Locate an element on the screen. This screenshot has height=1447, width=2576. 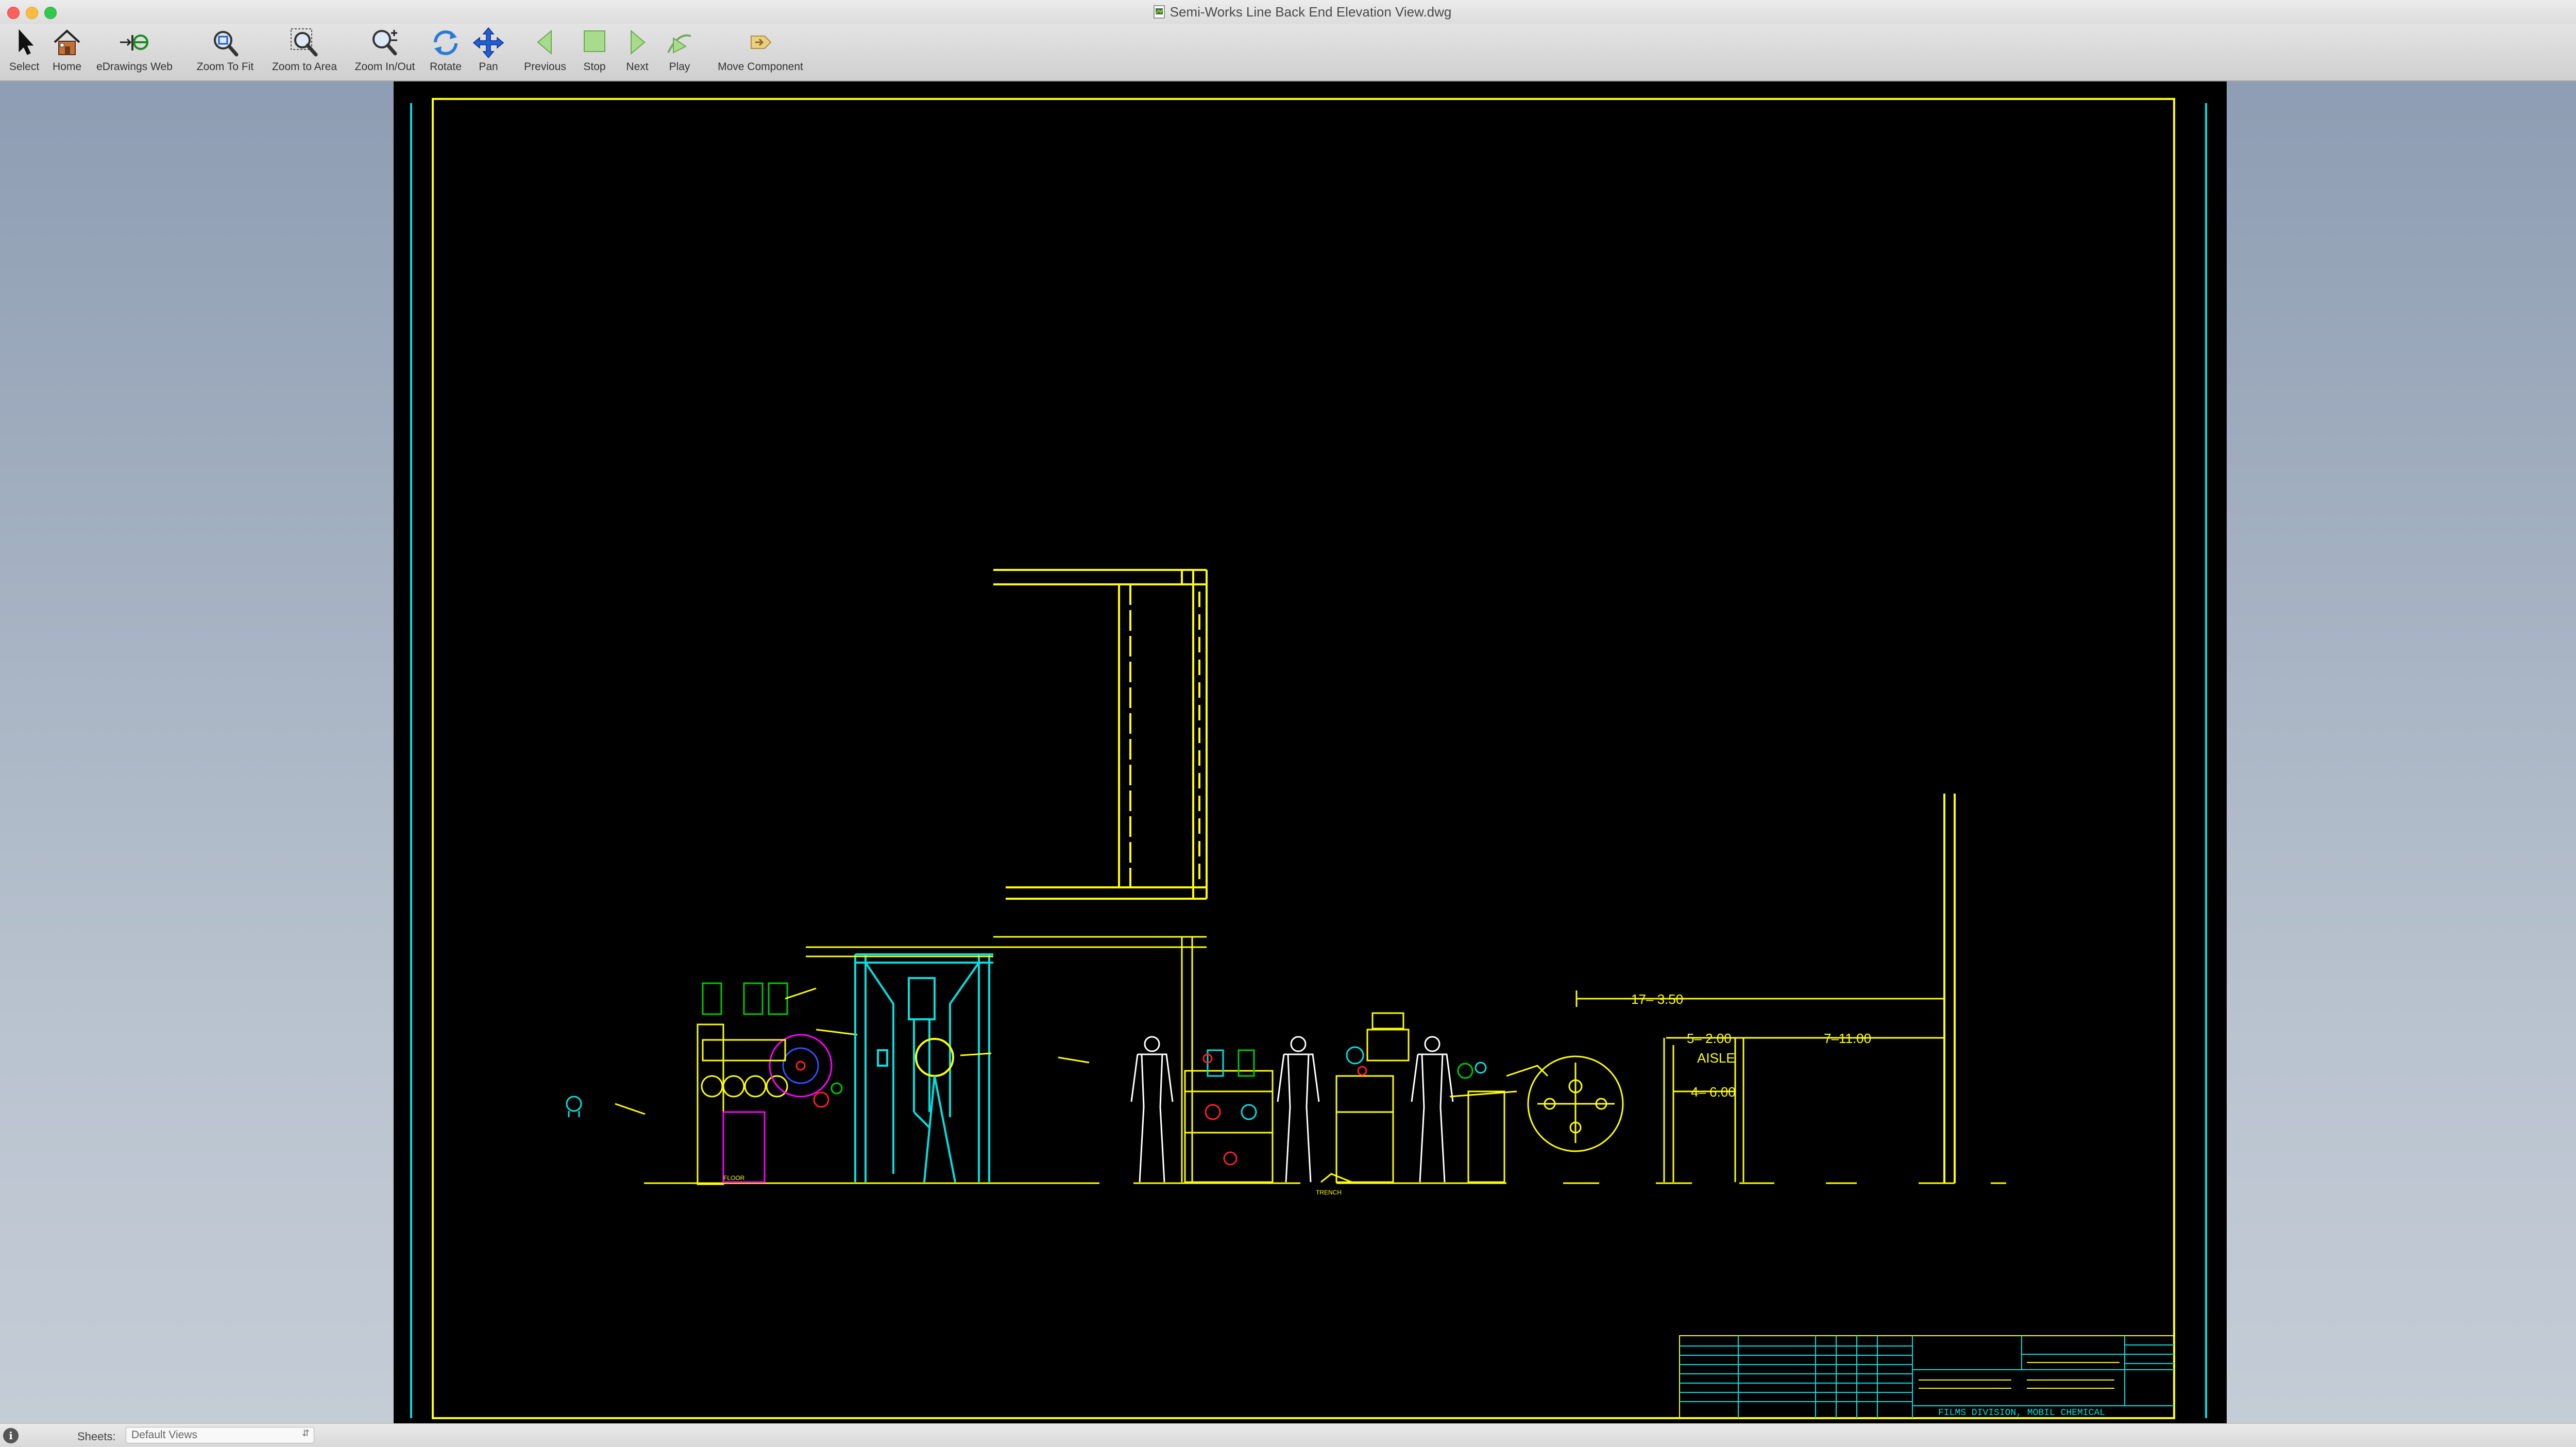
floor-label: FLOOR is located at coordinates (734, 1178).